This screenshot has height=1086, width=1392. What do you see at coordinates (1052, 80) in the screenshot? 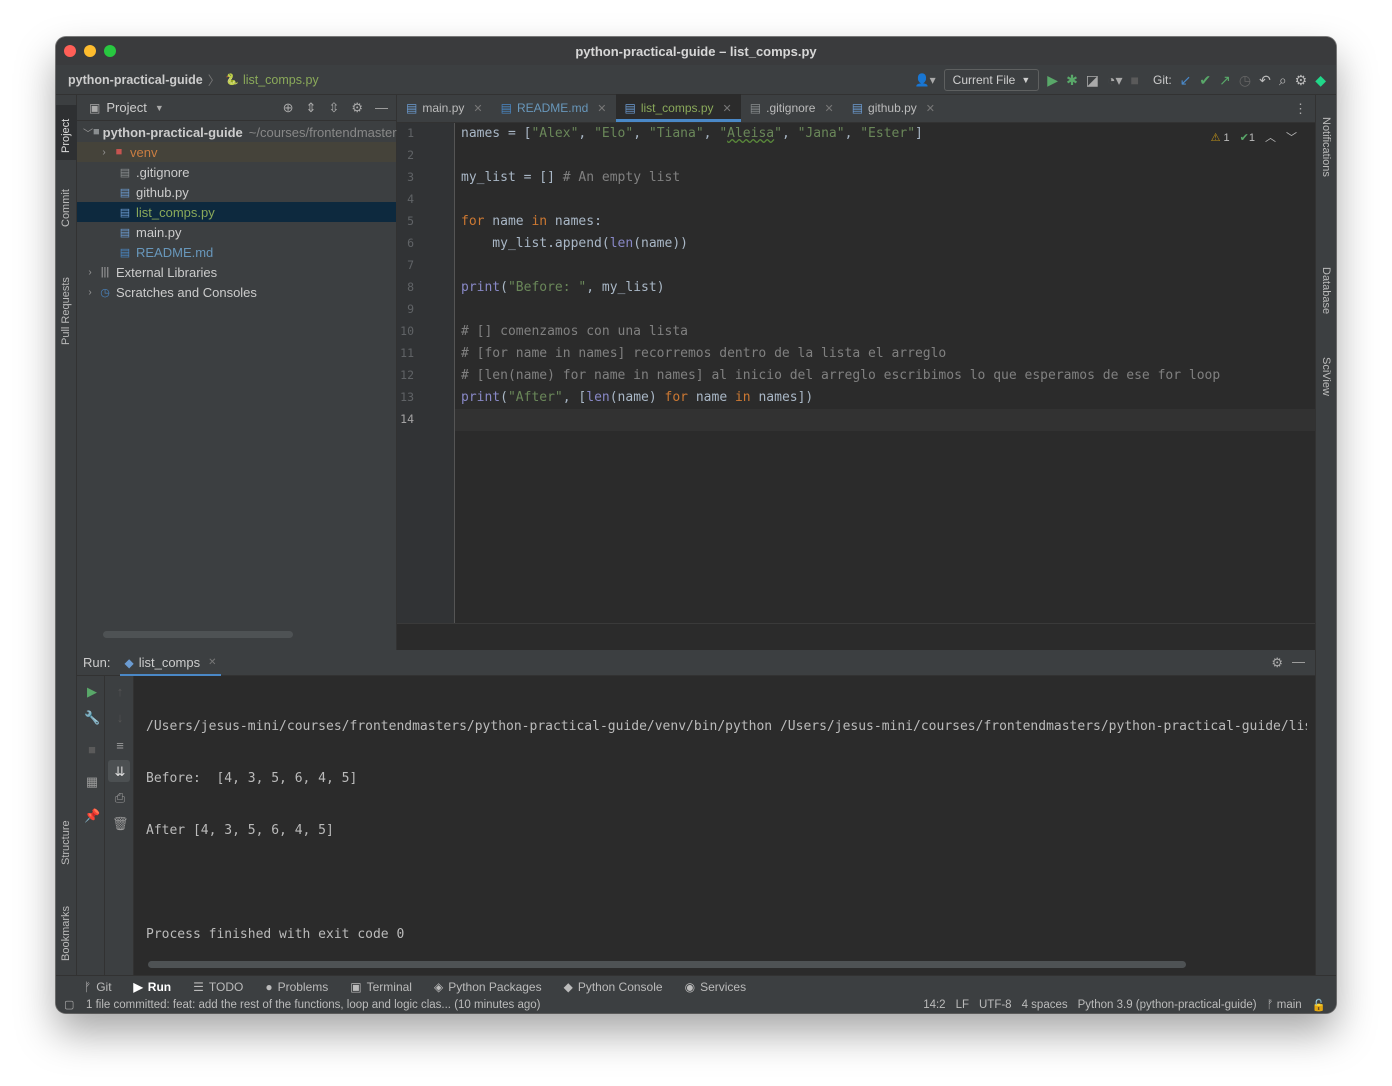
I see `run-icon: ▶` at bounding box center [1052, 80].